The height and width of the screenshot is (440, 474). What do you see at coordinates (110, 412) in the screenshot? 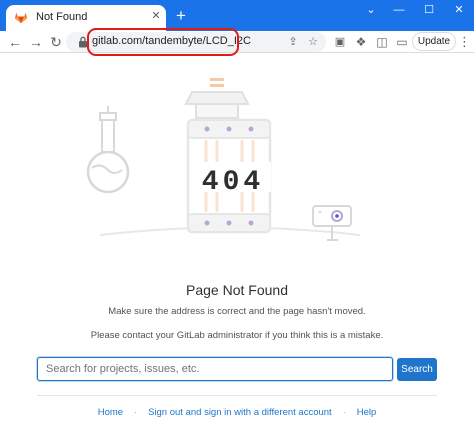
I see `home-link: Home` at bounding box center [110, 412].